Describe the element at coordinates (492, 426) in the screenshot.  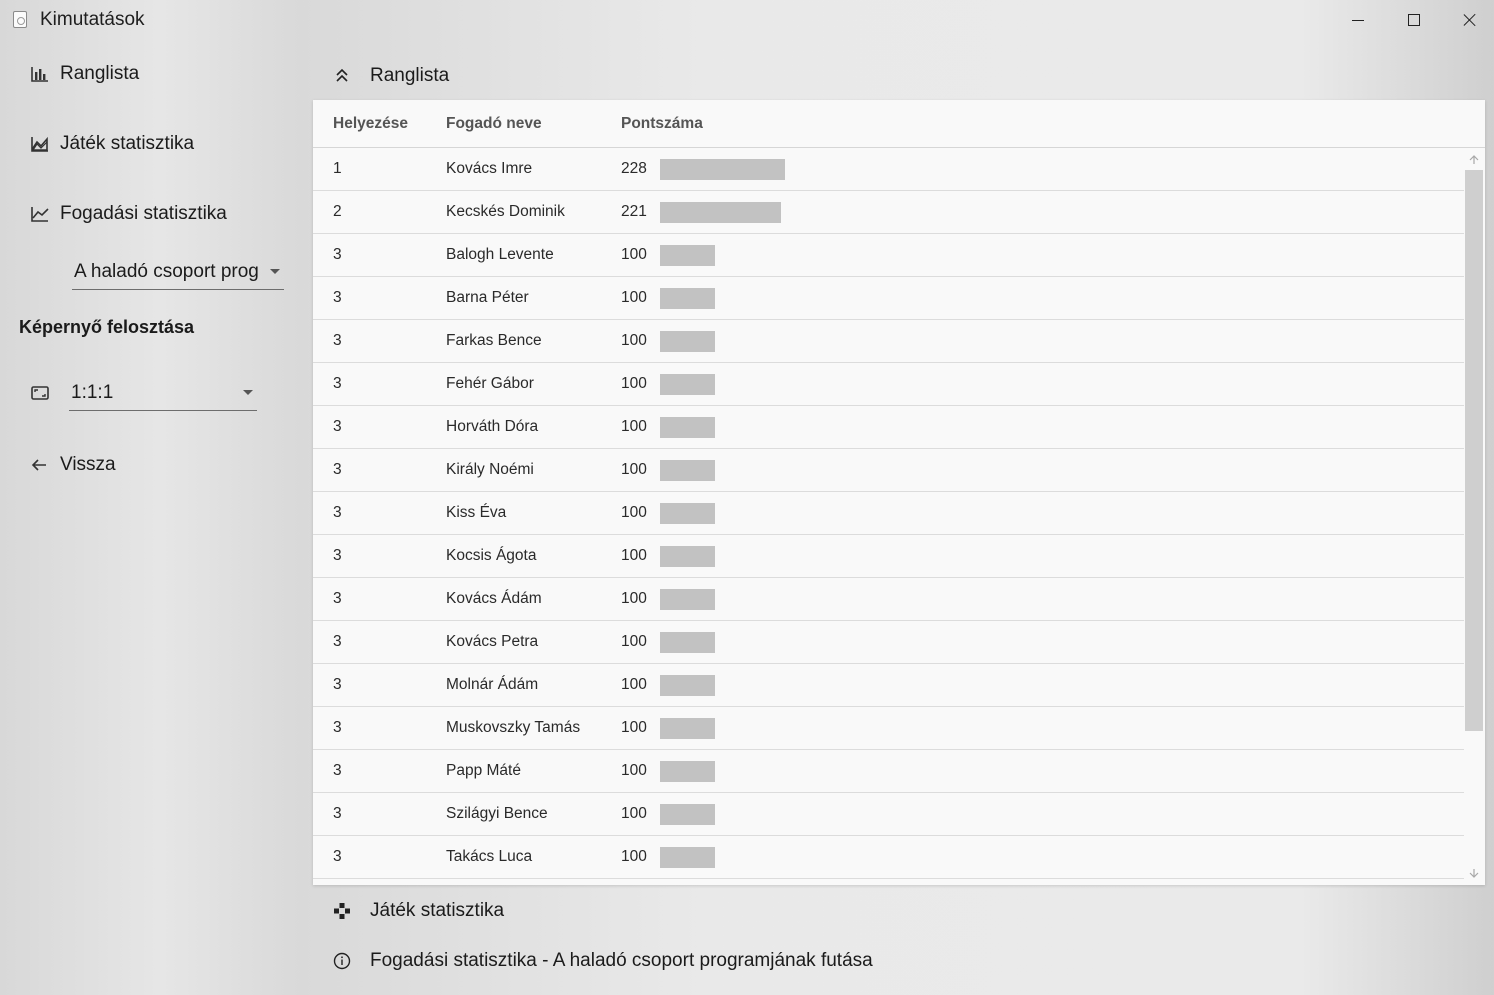
I see `name-cell: Horváth Dóra` at that location.